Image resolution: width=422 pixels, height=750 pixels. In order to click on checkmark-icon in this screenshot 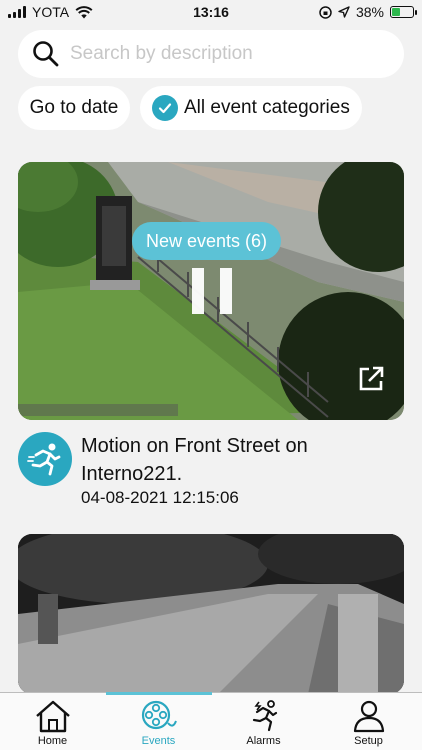, I will do `click(165, 108)`.